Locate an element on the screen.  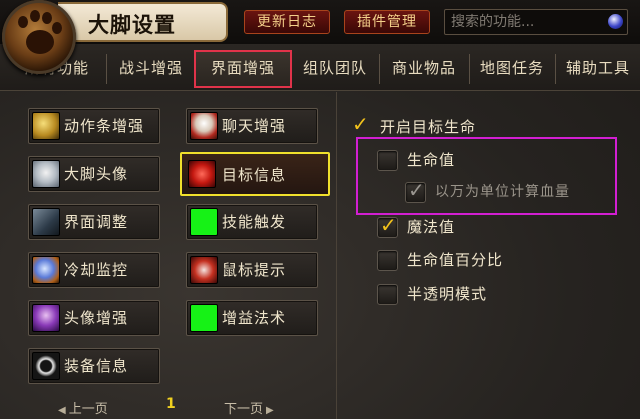
option-label: 生命值百分比 is located at coordinates (455, 260).